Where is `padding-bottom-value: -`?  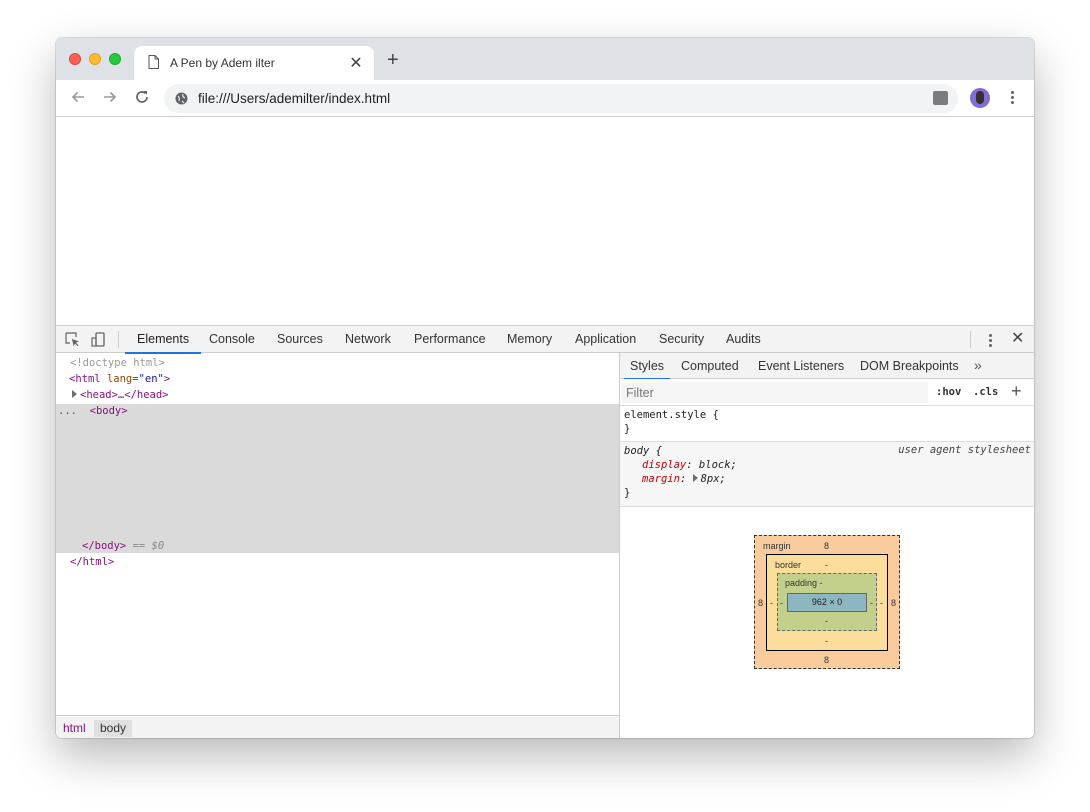
padding-bottom-value: - is located at coordinates (826, 621).